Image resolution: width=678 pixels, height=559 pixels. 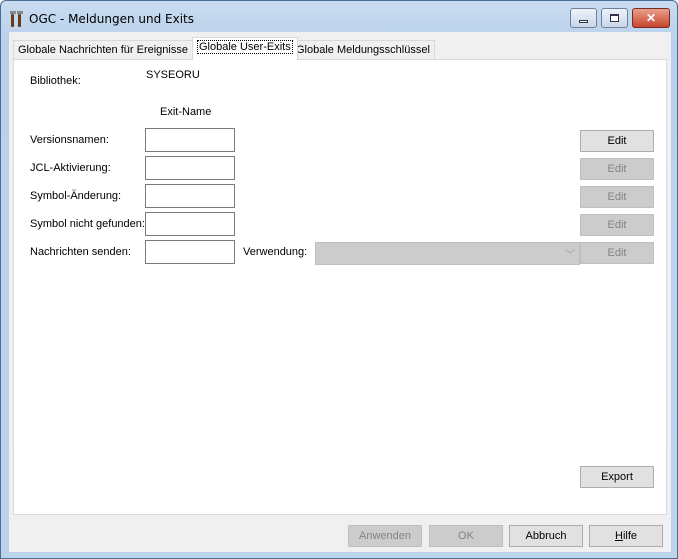 I want to click on edit-nachrichten-senden-button: Edit, so click(x=617, y=253).